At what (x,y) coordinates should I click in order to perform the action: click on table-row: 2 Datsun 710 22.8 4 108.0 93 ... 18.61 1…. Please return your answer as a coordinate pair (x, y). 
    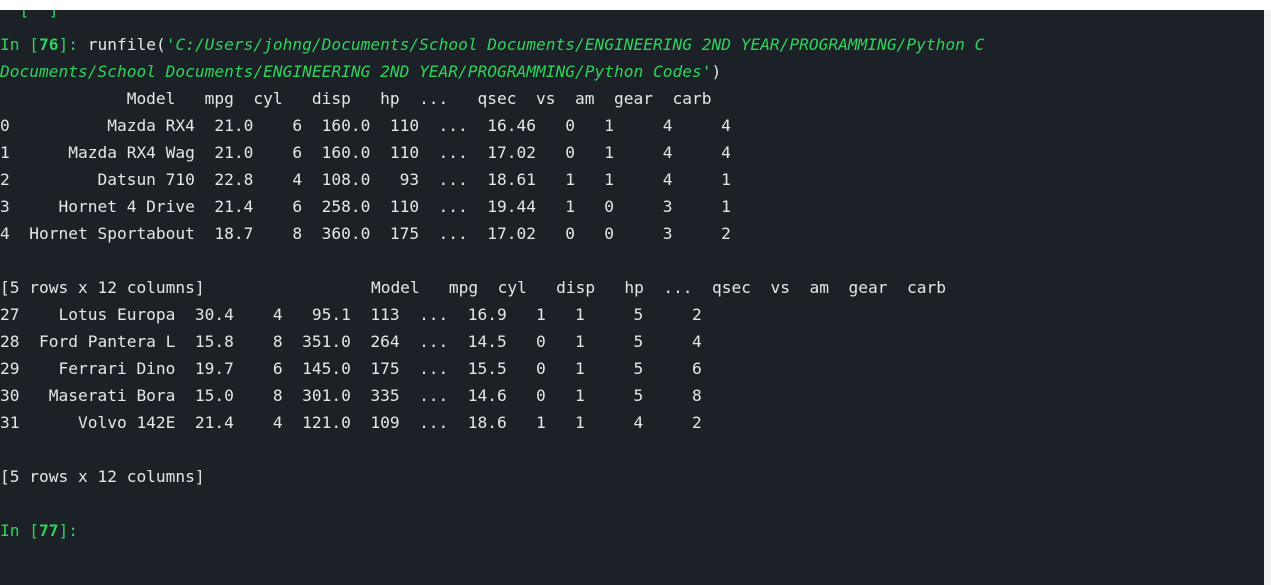
    Looking at the image, I should click on (365, 179).